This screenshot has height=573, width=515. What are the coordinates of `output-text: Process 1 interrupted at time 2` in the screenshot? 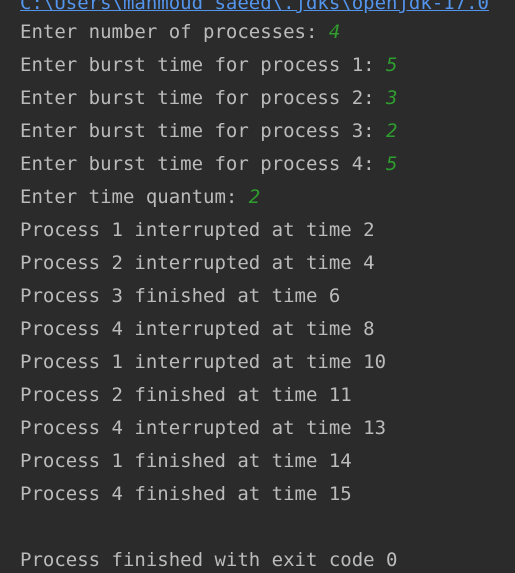 It's located at (197, 230).